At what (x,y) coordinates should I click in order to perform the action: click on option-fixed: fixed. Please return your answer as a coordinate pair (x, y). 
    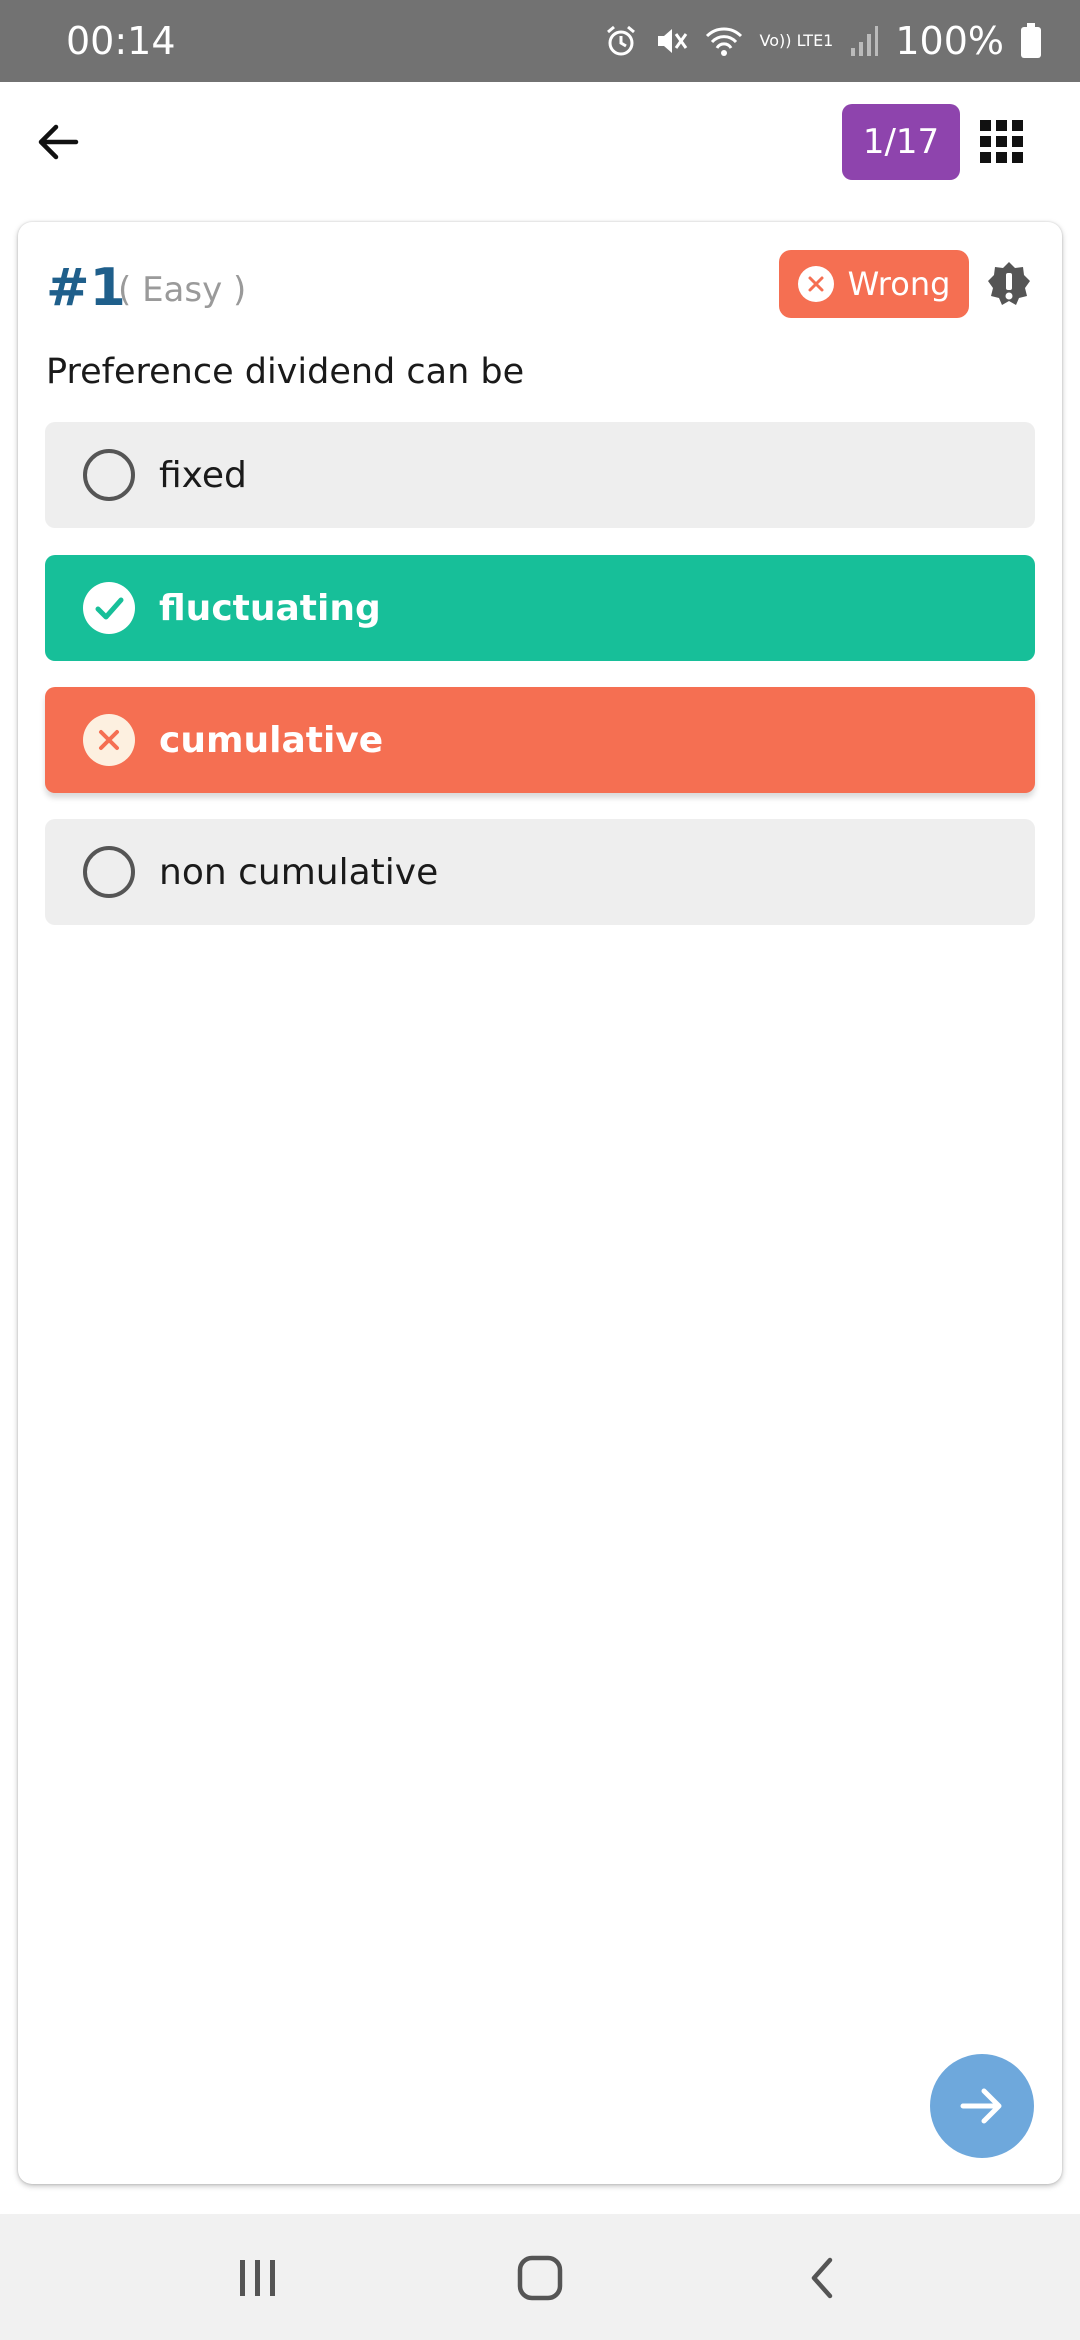
    Looking at the image, I should click on (540, 475).